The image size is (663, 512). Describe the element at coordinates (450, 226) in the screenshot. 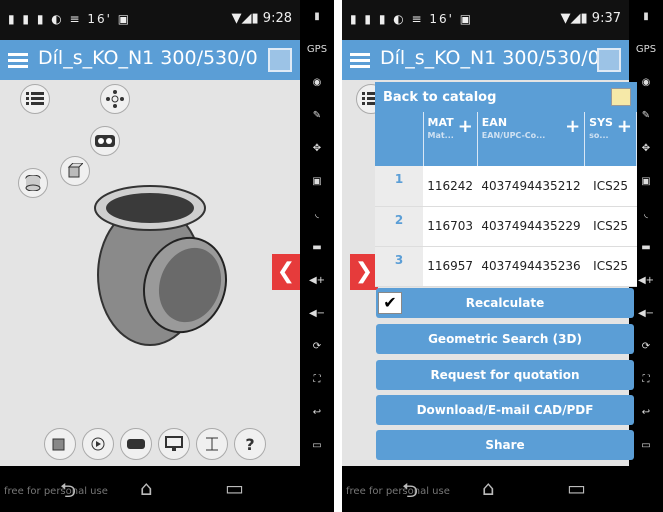

I see `cell-mat: 116703` at that location.